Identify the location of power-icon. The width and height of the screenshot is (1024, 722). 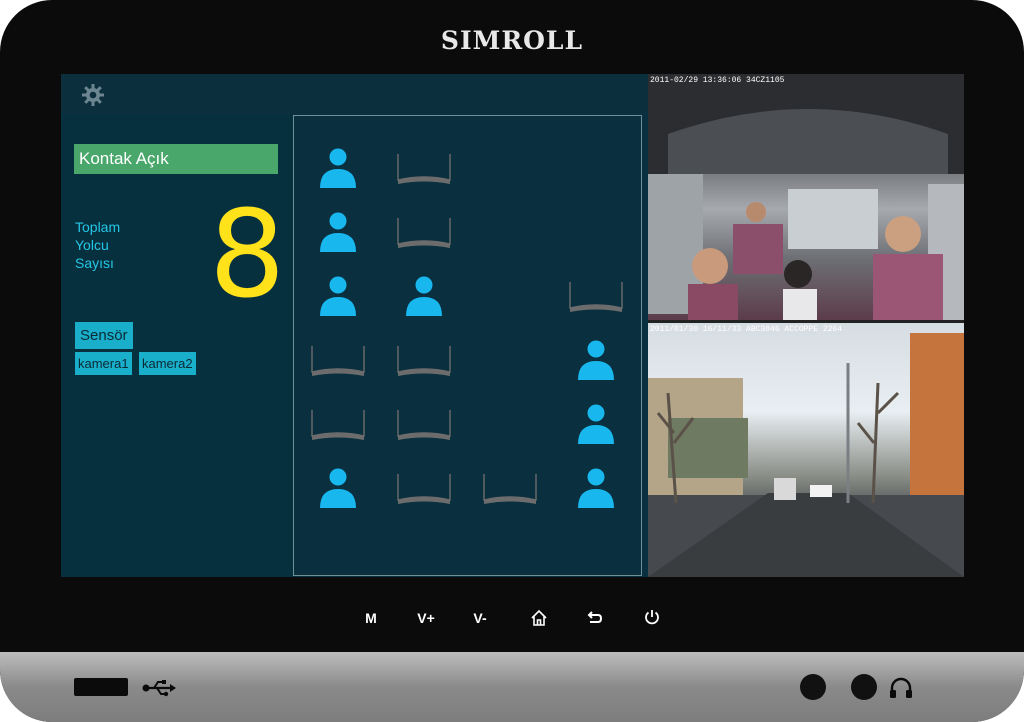
(652, 617).